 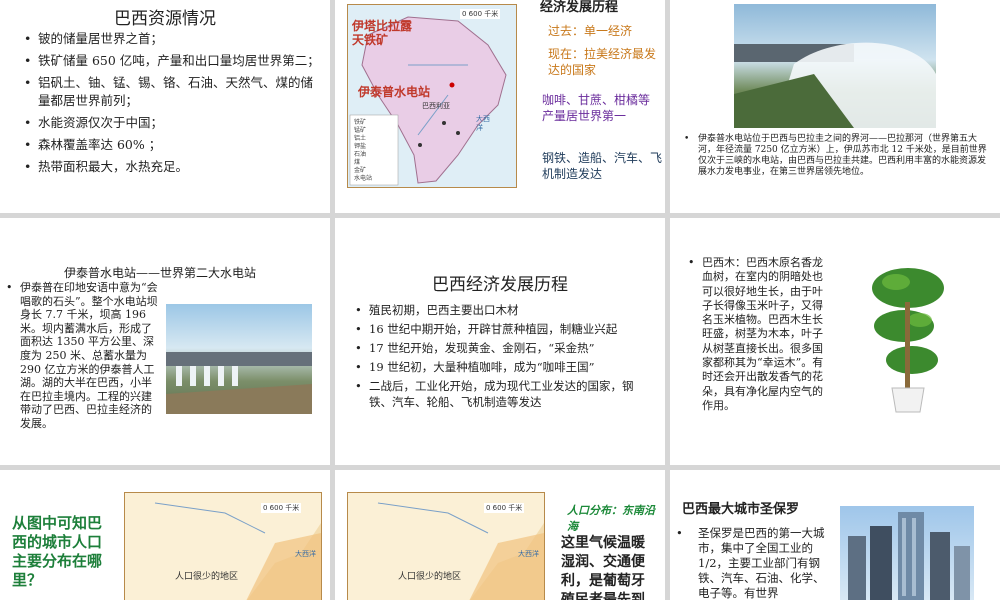 What do you see at coordinates (505, 310) in the screenshot?
I see `list-item: 殖民初期，巴西主要出口木材` at bounding box center [505, 310].